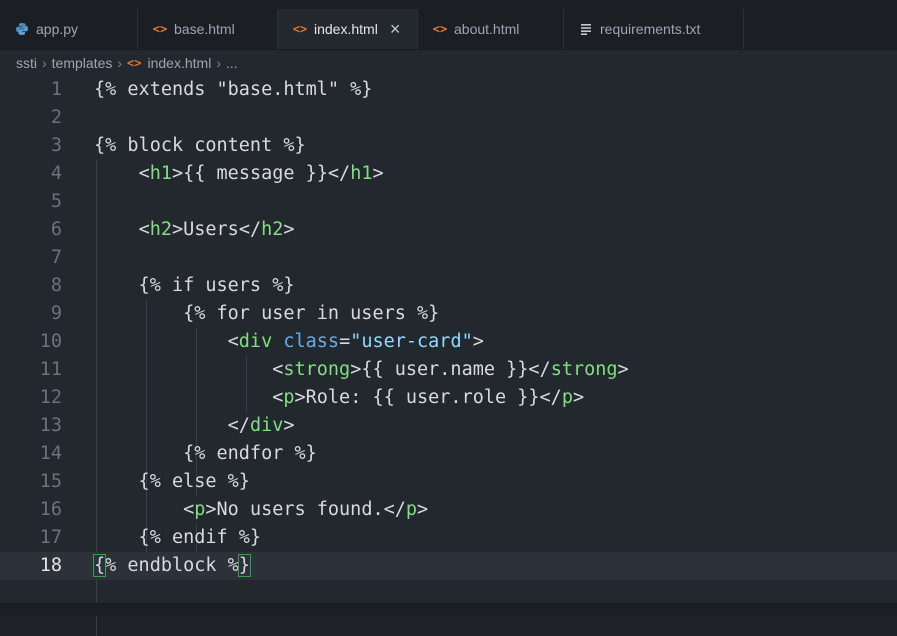 This screenshot has height=636, width=897. I want to click on code-text: {% extends "base.html" %}, so click(233, 89).